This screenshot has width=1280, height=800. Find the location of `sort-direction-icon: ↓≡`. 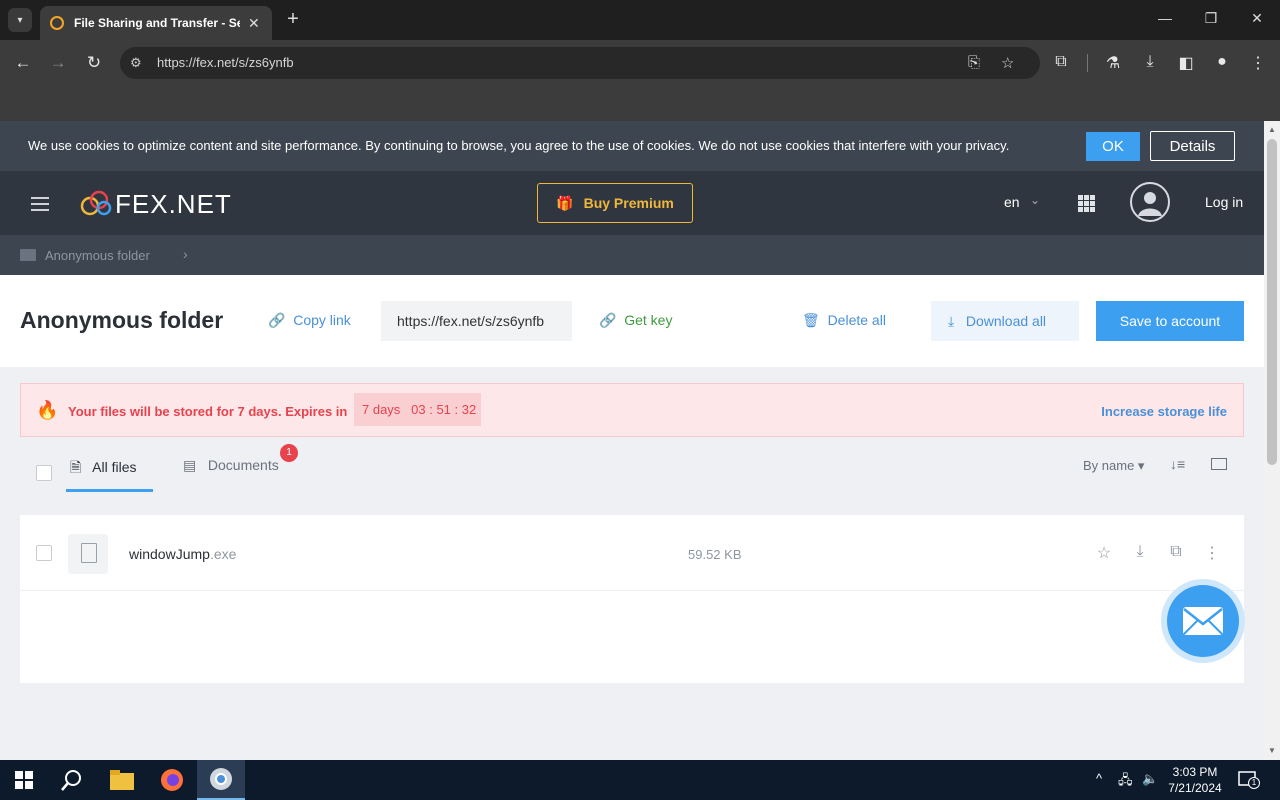

sort-direction-icon: ↓≡ is located at coordinates (1177, 464).